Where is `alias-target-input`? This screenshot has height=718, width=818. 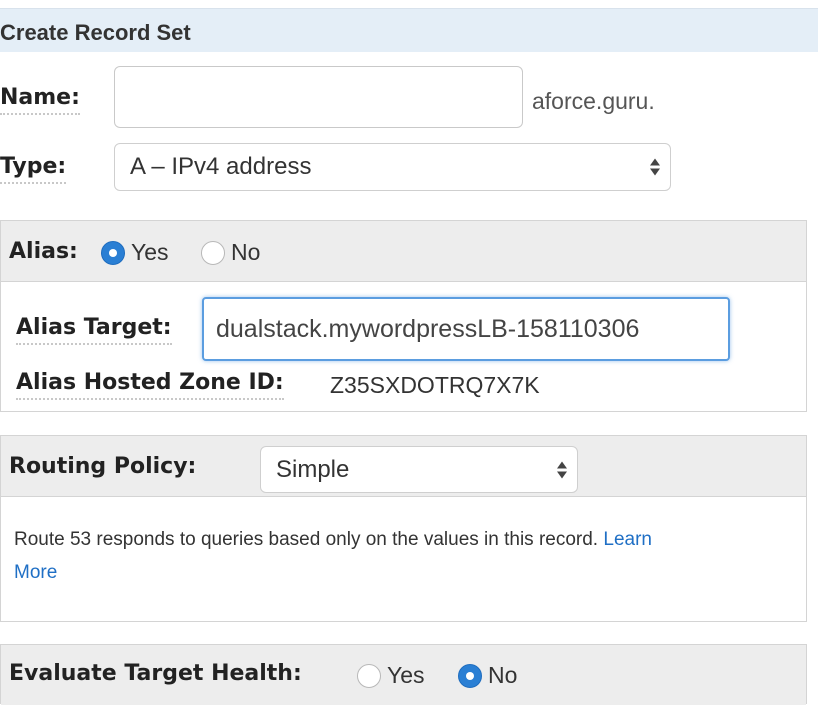
alias-target-input is located at coordinates (466, 329).